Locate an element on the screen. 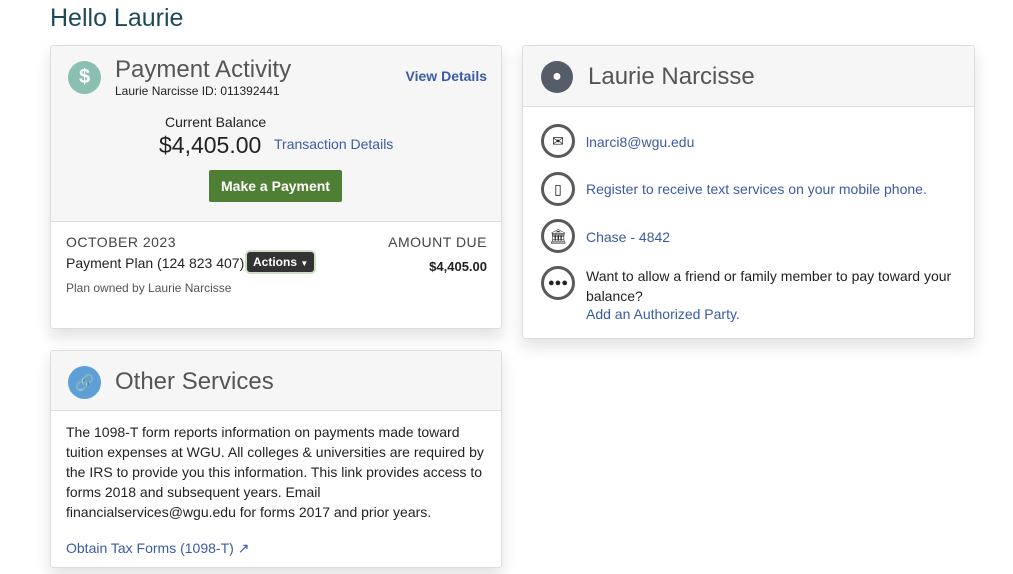  balance-label: Current Balance is located at coordinates (216, 122).